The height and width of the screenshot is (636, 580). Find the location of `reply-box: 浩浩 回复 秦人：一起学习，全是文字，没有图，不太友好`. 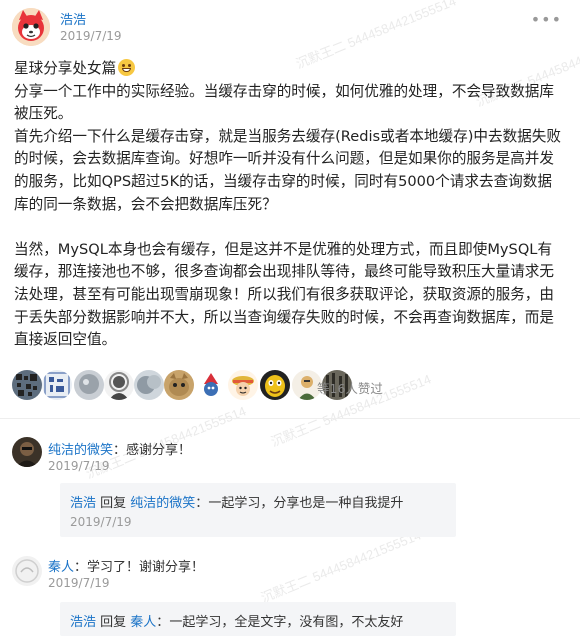

reply-box: 浩浩 回复 秦人：一起学习，全是文字，没有图，不太友好 is located at coordinates (258, 619).